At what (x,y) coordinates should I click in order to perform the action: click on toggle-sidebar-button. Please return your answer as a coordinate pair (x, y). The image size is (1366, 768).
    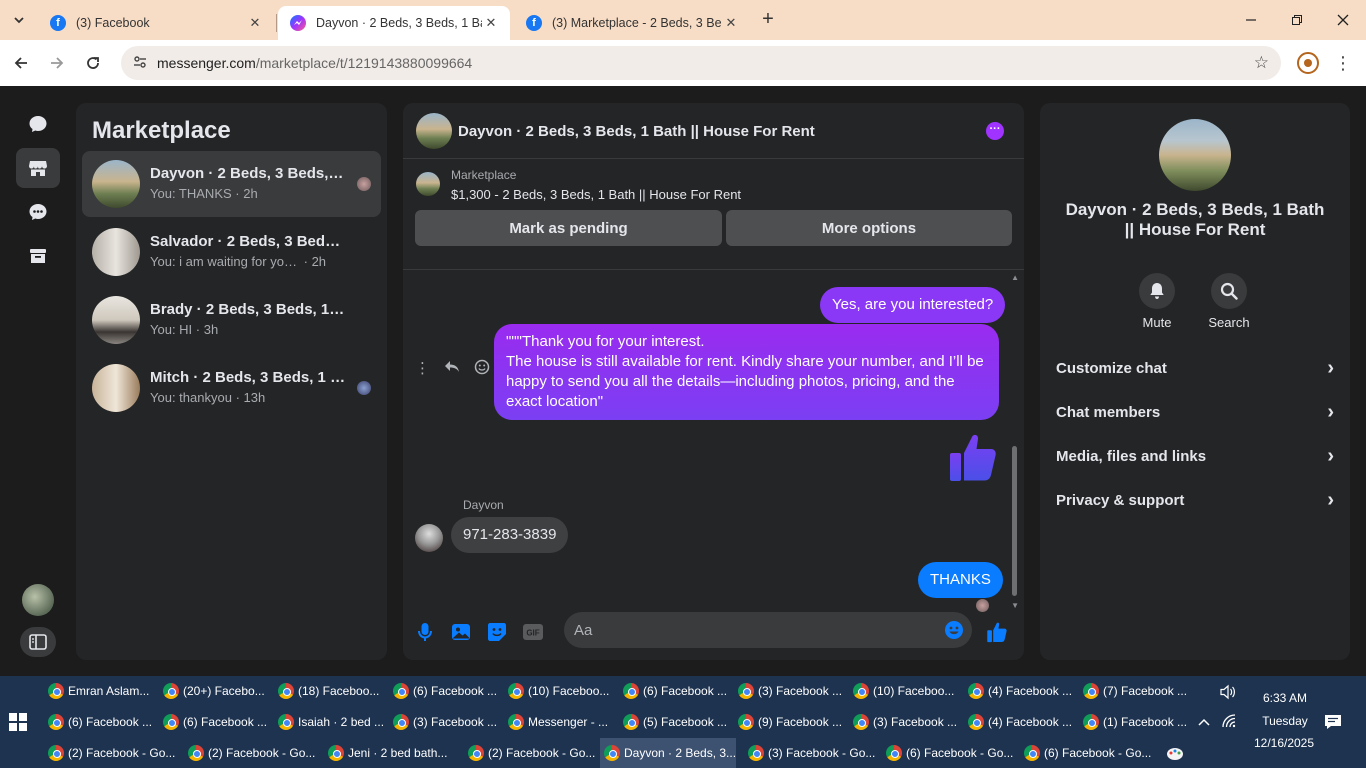
    Looking at the image, I should click on (38, 642).